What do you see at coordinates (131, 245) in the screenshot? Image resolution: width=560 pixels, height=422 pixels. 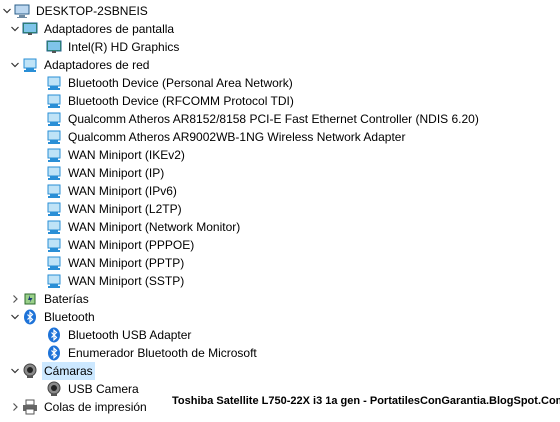 I see `device-label: WAN Miniport (PPPOE)` at bounding box center [131, 245].